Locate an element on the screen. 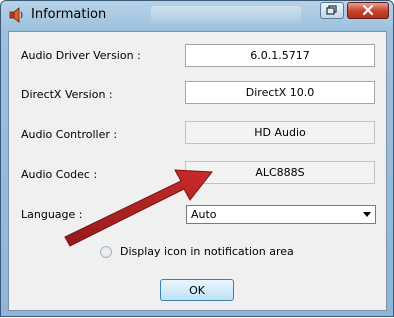 Image resolution: width=394 pixels, height=318 pixels. close-icon is located at coordinates (368, 10).